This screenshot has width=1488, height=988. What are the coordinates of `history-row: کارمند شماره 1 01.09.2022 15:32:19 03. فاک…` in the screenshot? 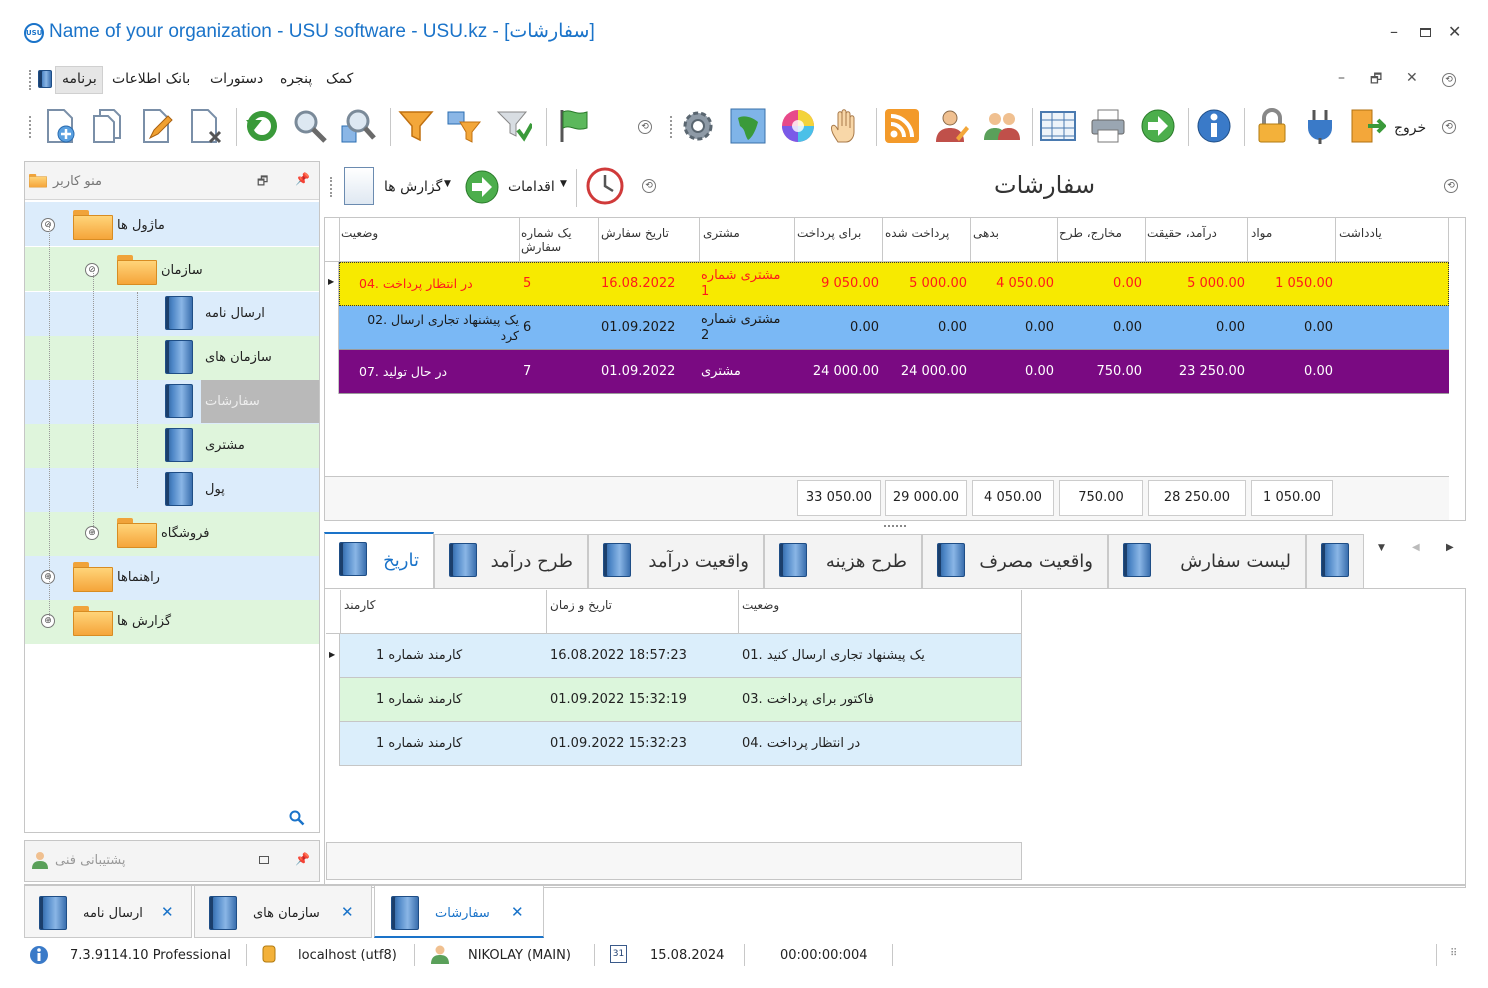 It's located at (681, 700).